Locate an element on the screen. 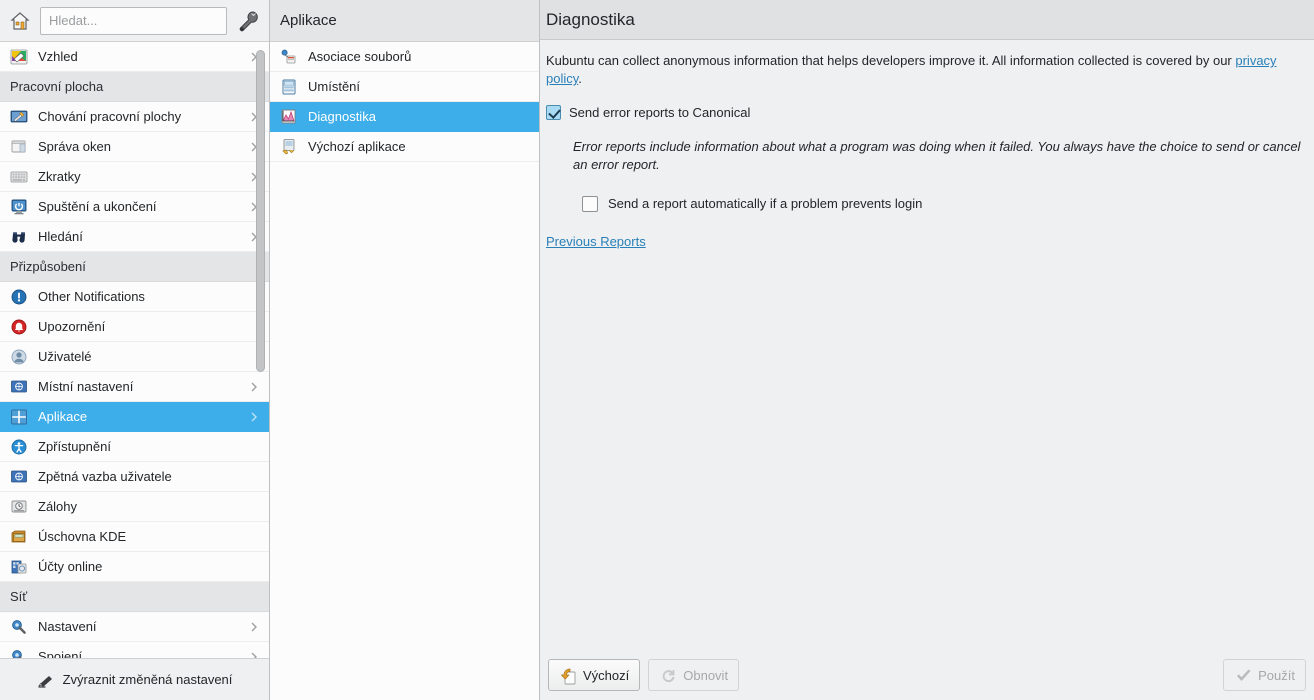 Image resolution: width=1314 pixels, height=700 pixels. sidebar-item-sprava-oken: Správa oken is located at coordinates (134, 147).